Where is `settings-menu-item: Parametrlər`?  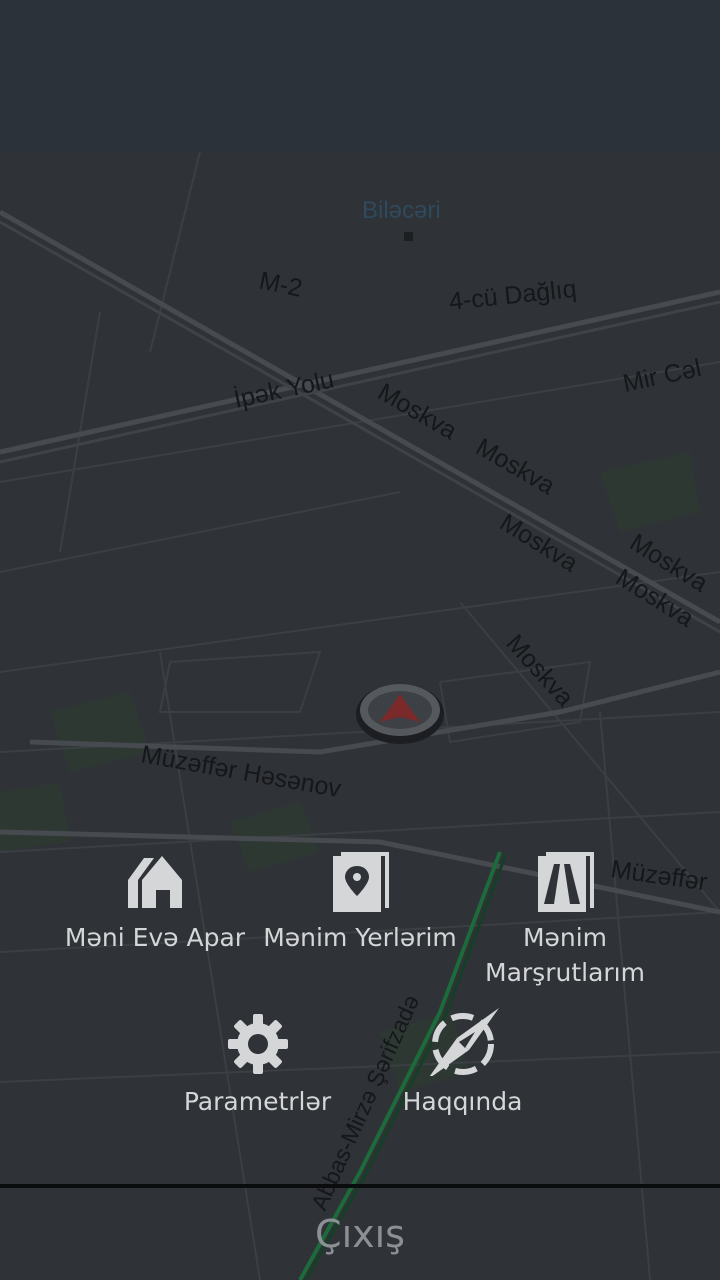 settings-menu-item: Parametrlər is located at coordinates (257, 1065).